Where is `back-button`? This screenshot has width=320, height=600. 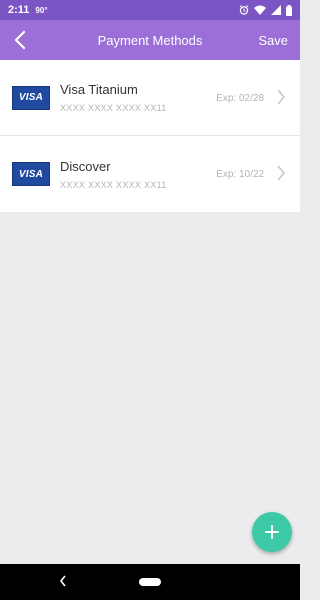
back-button is located at coordinates (20, 40).